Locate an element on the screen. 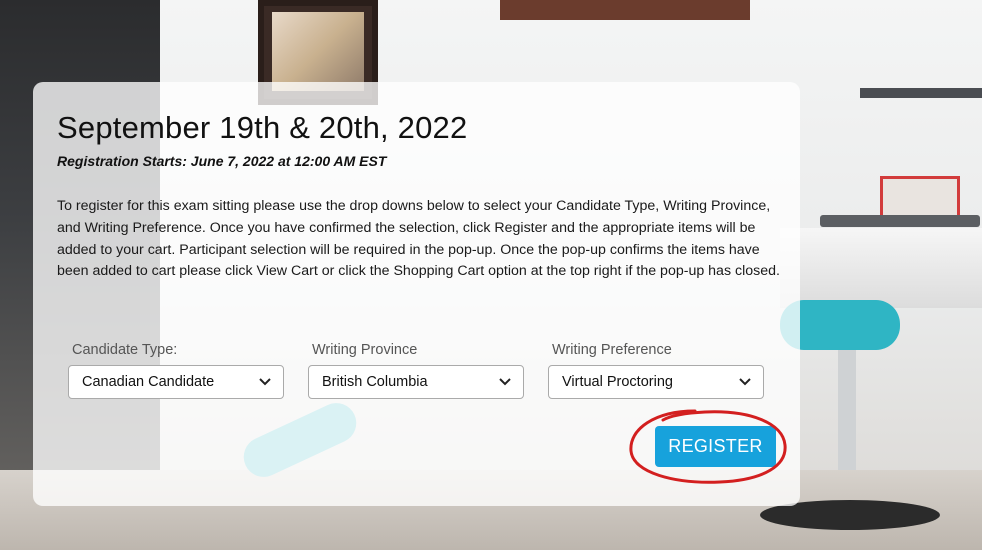  writing-province-select: British Columbia is located at coordinates (416, 382).